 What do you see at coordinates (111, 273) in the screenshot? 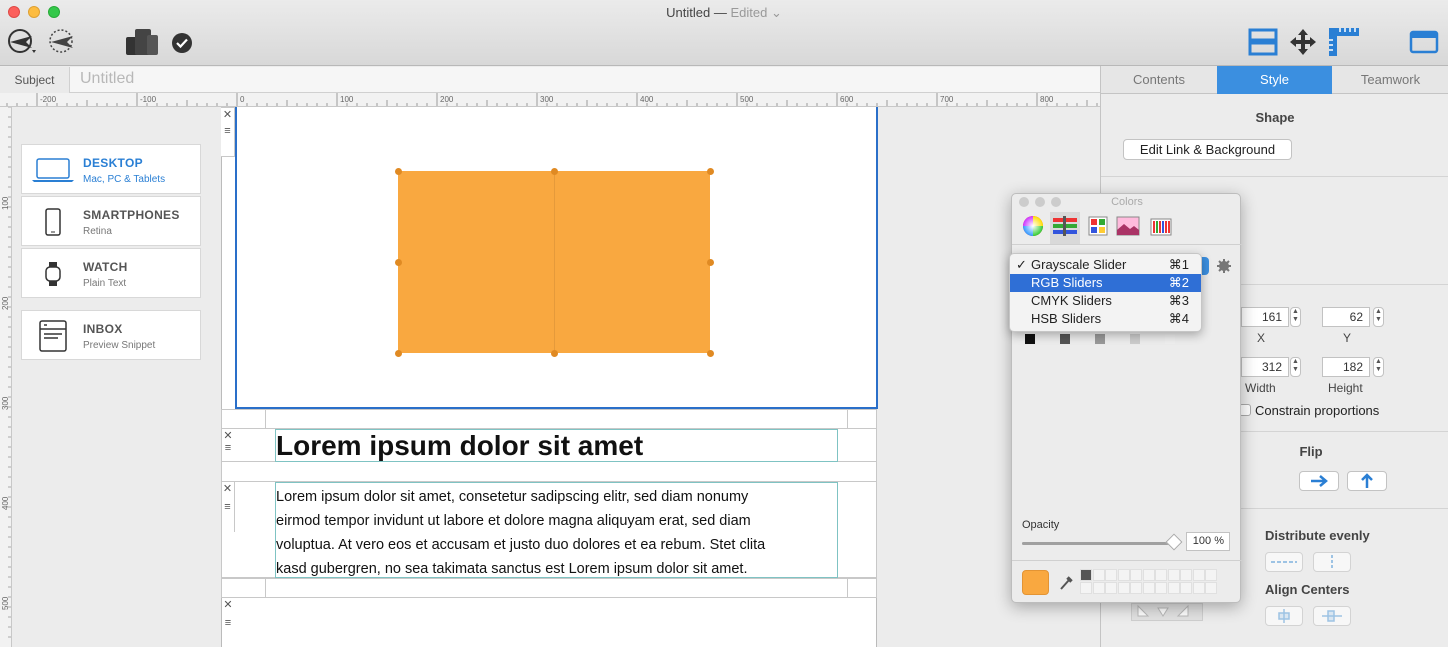
I see `device-watch: WATCH Plain Text` at bounding box center [111, 273].